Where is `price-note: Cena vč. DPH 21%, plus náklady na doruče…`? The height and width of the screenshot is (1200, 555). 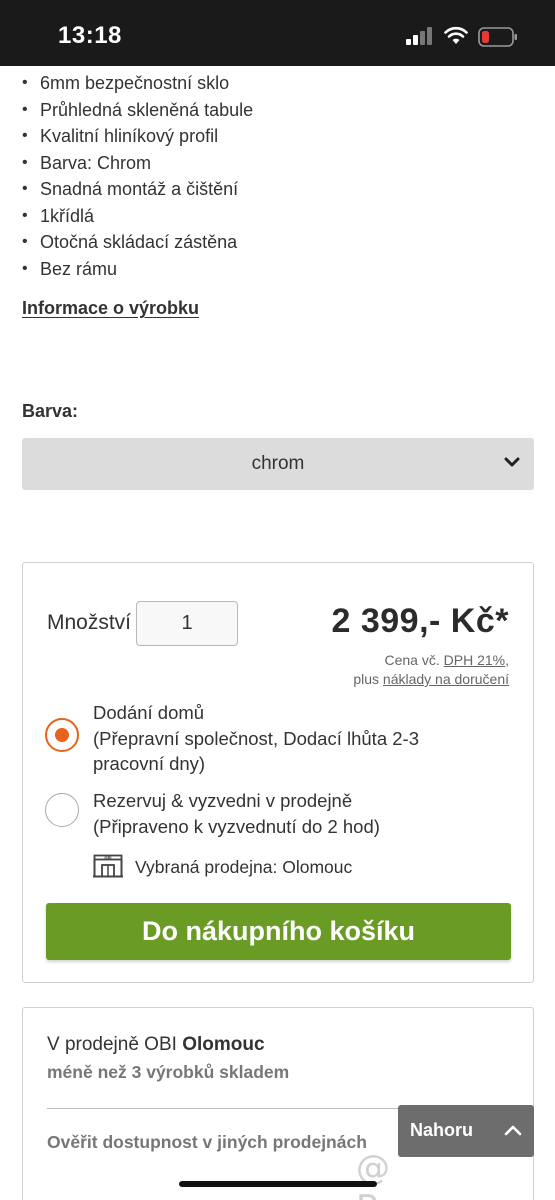
price-note: Cena vč. DPH 21%, plus náklady na doruče… is located at coordinates (431, 669).